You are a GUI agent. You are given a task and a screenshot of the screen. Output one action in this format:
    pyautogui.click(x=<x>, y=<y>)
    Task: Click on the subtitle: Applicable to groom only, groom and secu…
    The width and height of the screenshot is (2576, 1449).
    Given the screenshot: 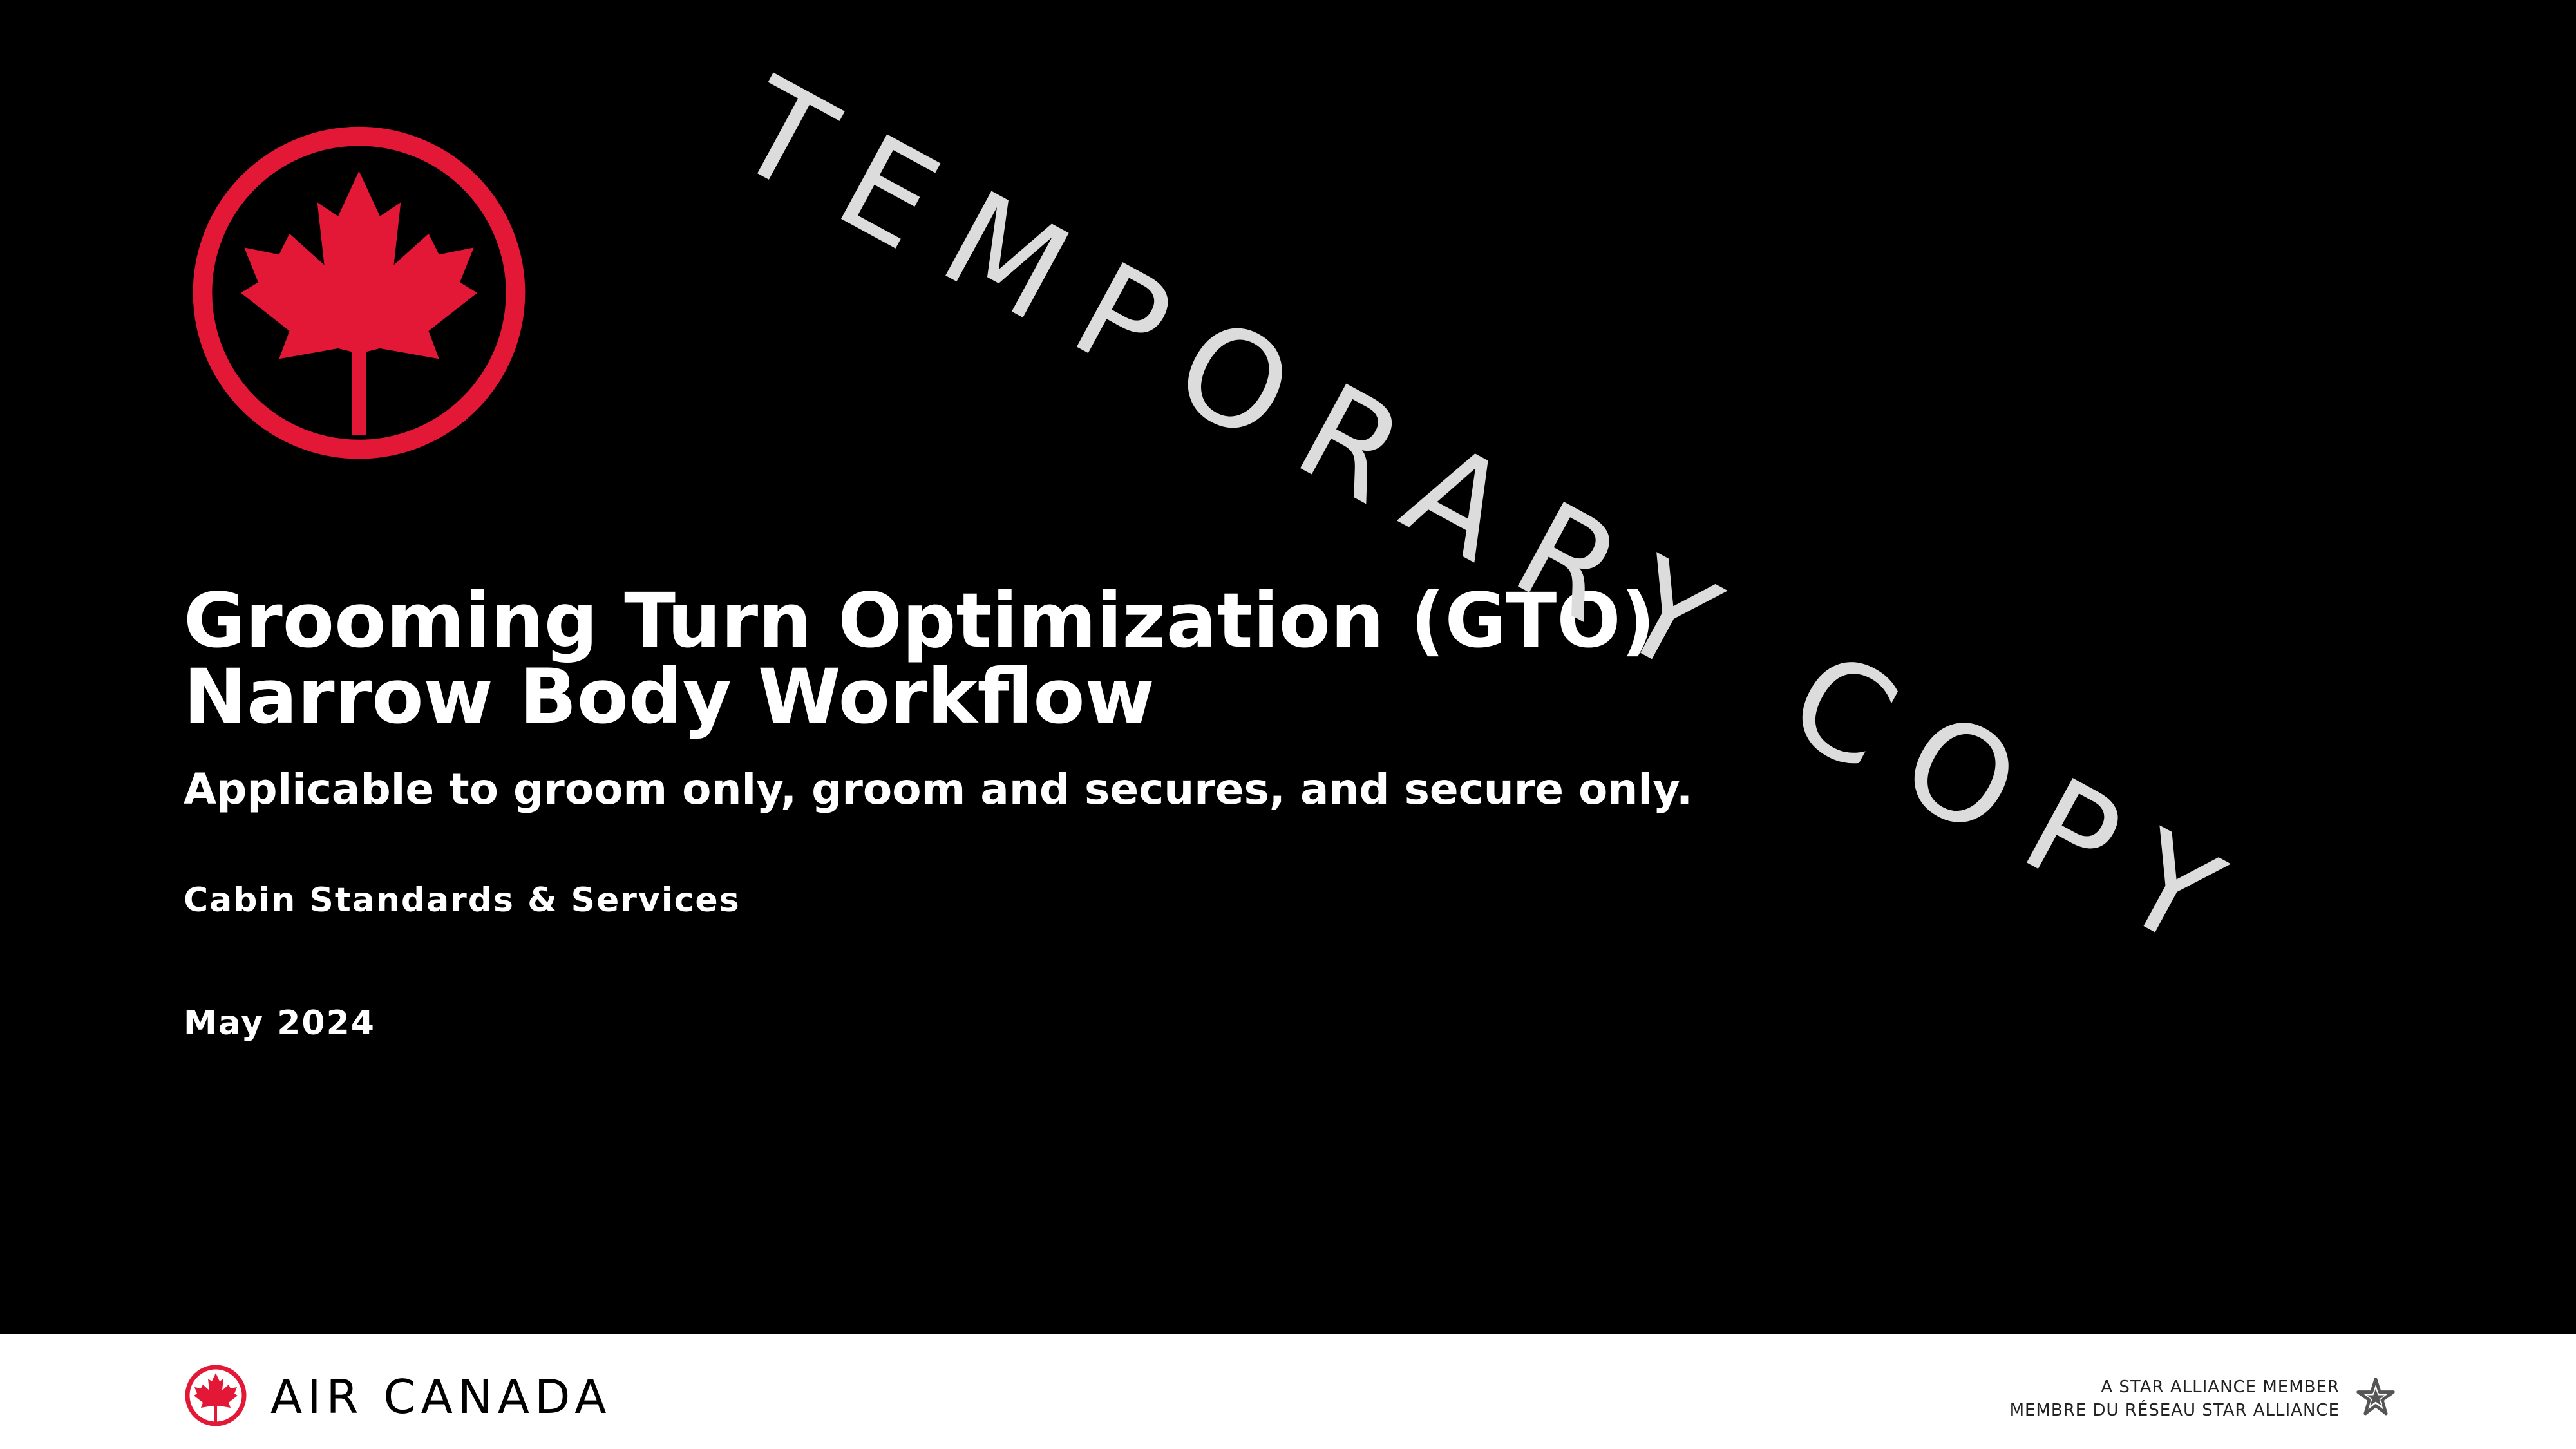 What is the action you would take?
    pyautogui.click(x=939, y=789)
    